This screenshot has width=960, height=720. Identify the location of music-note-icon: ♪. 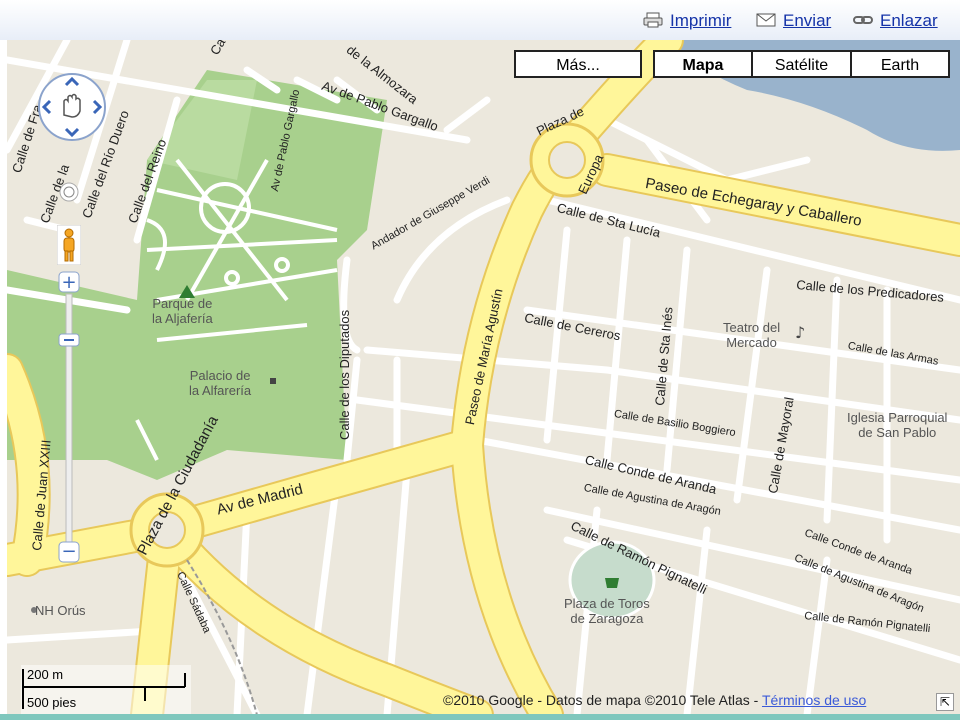
(800, 332).